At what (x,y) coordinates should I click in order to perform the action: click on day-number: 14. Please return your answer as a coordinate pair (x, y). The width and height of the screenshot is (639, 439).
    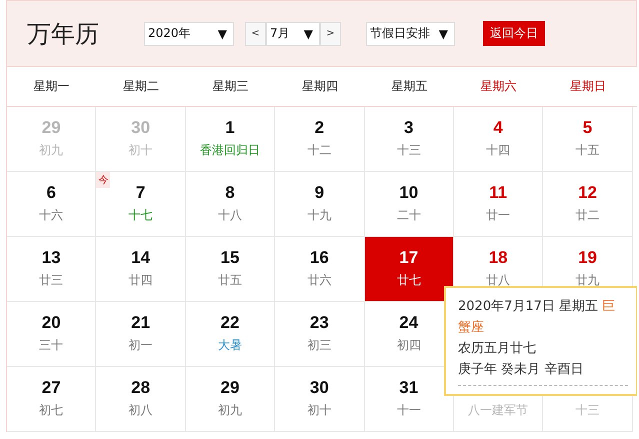
    Looking at the image, I should click on (140, 258).